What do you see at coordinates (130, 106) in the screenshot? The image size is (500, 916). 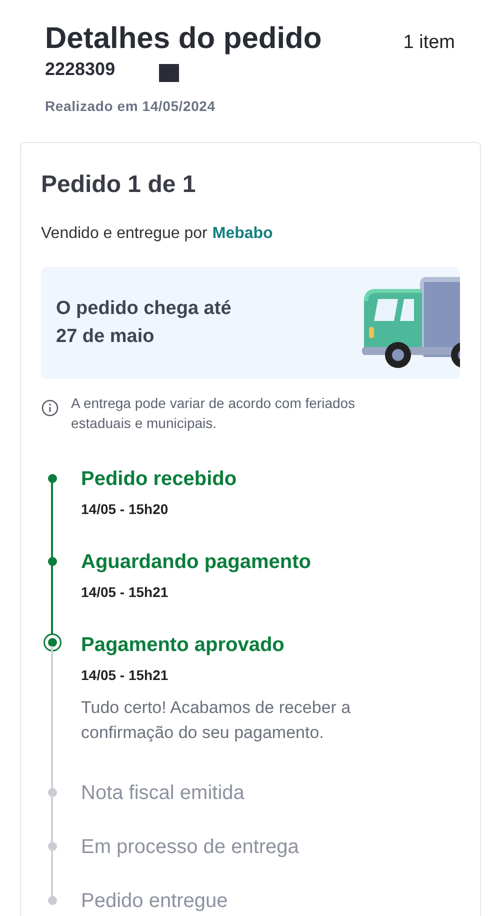 I see `order-date: Realizado em 14/05/2024` at bounding box center [130, 106].